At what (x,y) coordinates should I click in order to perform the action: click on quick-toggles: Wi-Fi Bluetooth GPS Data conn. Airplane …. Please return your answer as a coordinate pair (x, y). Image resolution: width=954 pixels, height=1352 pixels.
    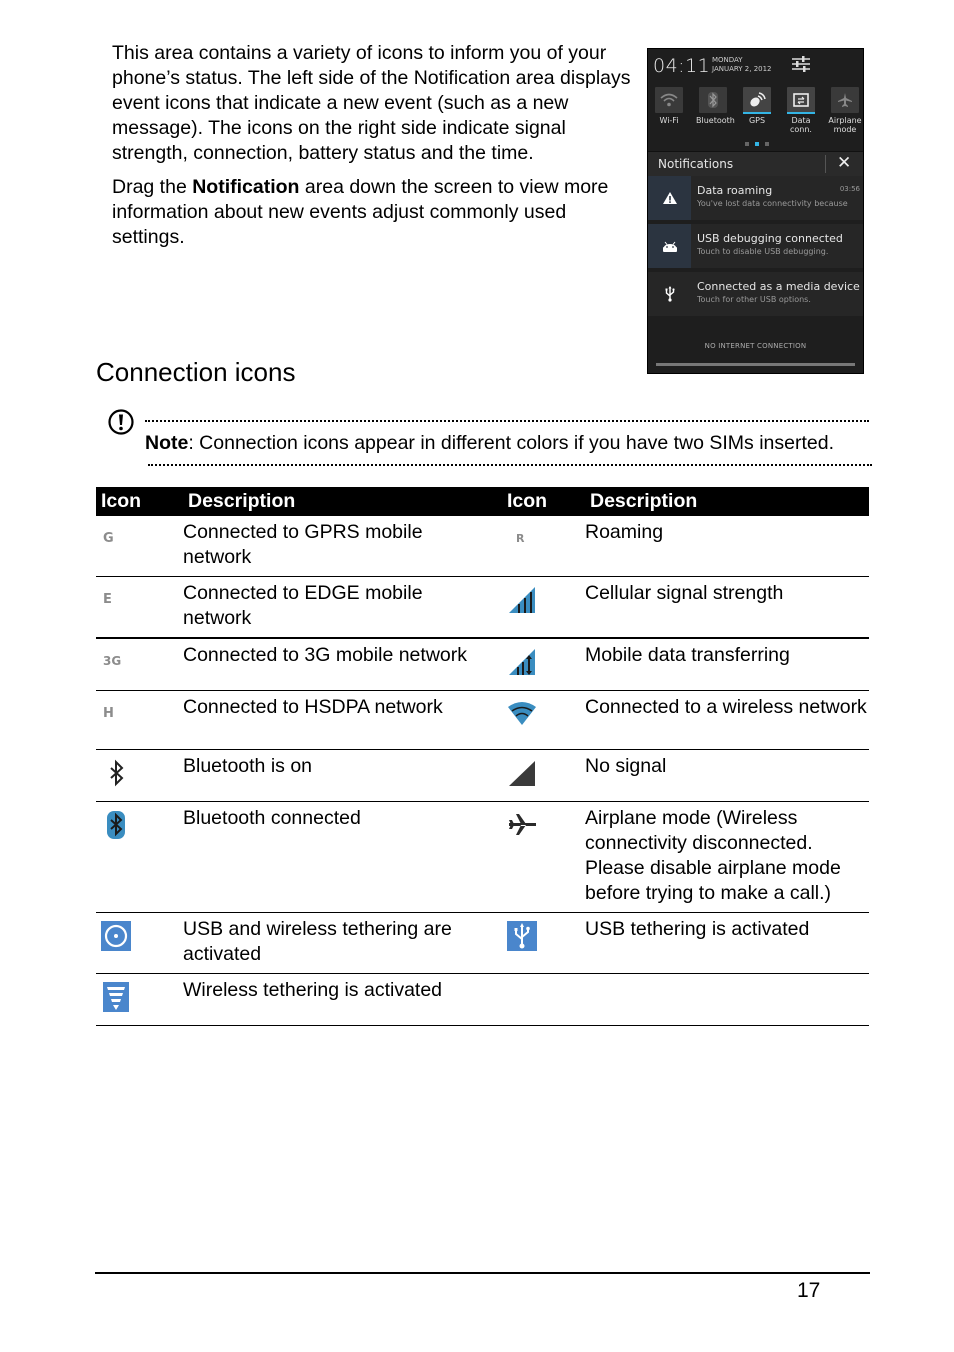
    Looking at the image, I should click on (757, 115).